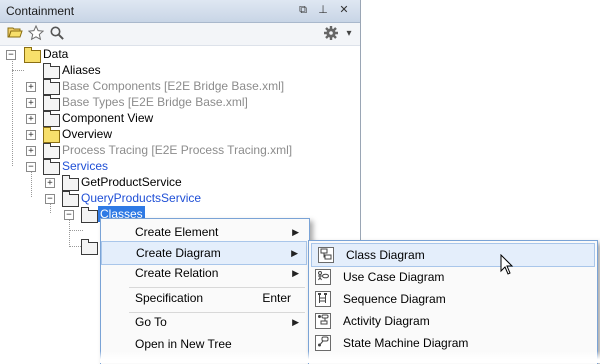 This screenshot has width=600, height=364. What do you see at coordinates (108, 118) in the screenshot?
I see `tree-node-label: Component View` at bounding box center [108, 118].